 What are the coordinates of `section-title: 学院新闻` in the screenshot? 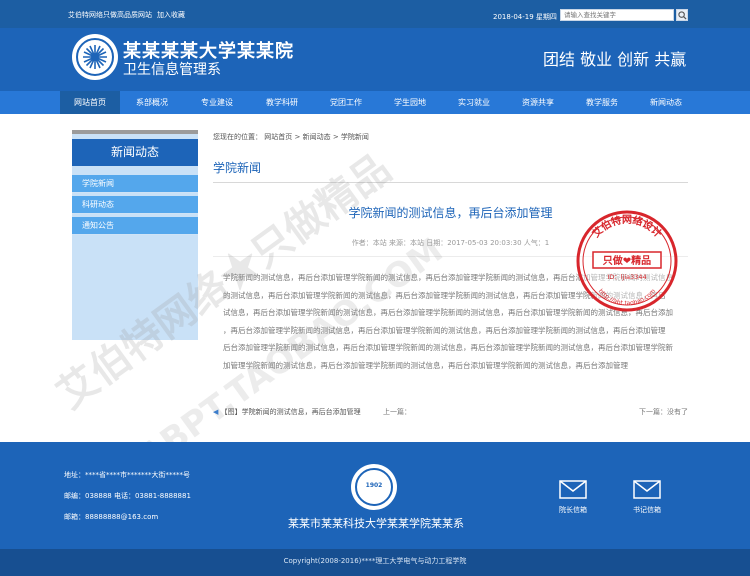 It's located at (237, 168).